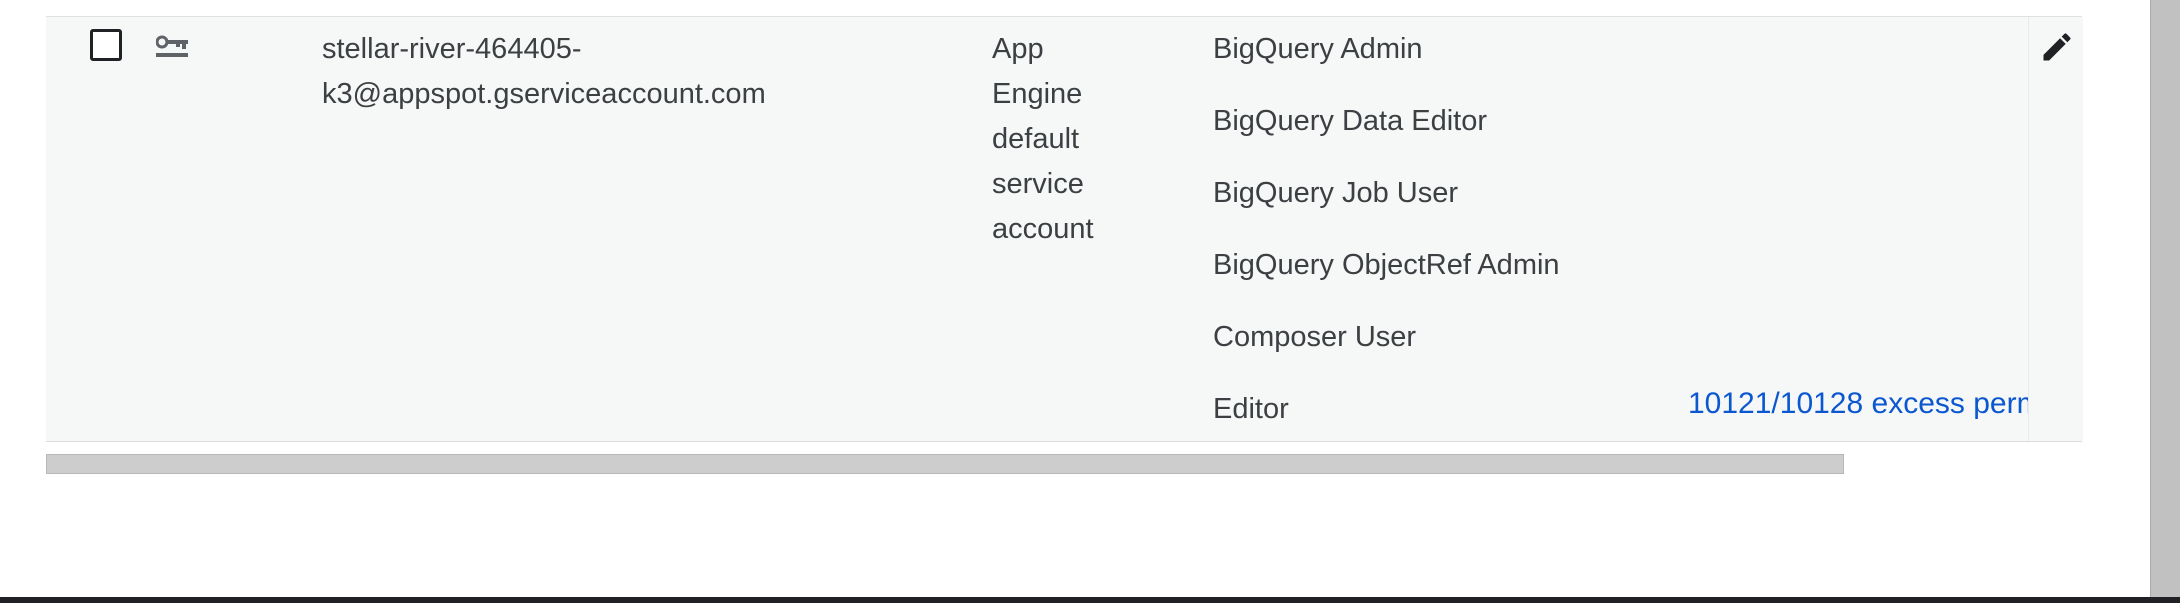 The image size is (2180, 603). Describe the element at coordinates (1251, 409) in the screenshot. I see `role-item: Editor` at that location.